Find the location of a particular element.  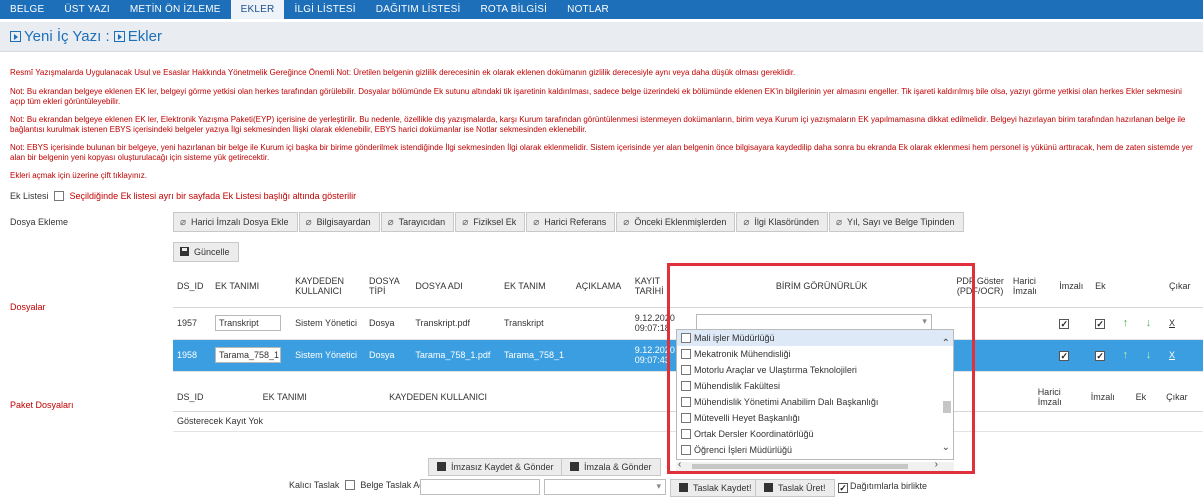

tab-ekler: EKLER is located at coordinates (257, 9).